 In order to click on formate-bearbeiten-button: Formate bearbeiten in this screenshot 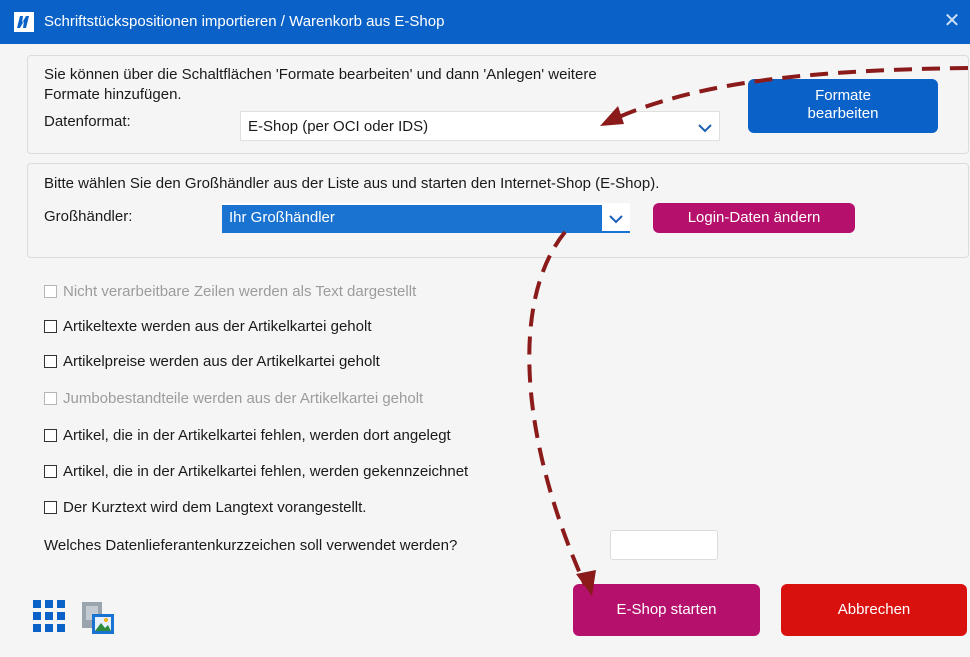, I will do `click(843, 106)`.